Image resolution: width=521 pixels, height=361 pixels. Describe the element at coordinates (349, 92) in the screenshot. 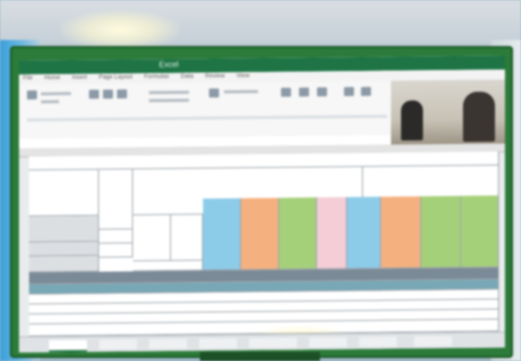

I see `insert-cells-icon` at that location.